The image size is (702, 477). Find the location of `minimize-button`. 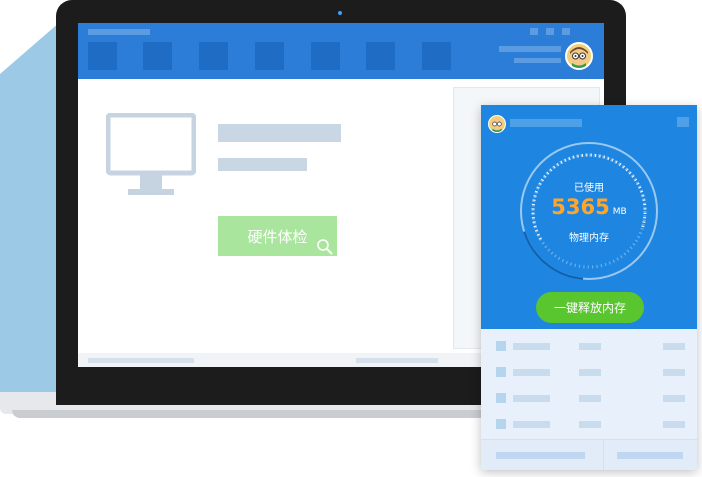

minimize-button is located at coordinates (550, 31).